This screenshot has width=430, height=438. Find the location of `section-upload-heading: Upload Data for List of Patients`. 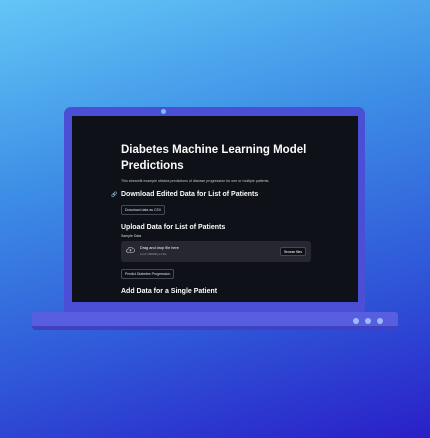

section-upload-heading: Upload Data for List of Patients is located at coordinates (173, 227).